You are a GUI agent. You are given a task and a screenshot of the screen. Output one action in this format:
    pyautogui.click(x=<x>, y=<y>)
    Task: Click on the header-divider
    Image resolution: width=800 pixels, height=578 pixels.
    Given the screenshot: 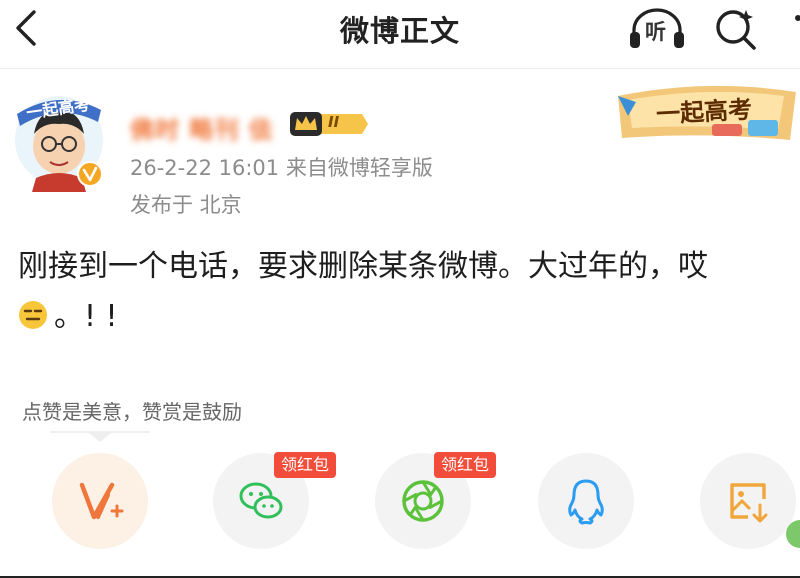 What is the action you would take?
    pyautogui.click(x=400, y=68)
    